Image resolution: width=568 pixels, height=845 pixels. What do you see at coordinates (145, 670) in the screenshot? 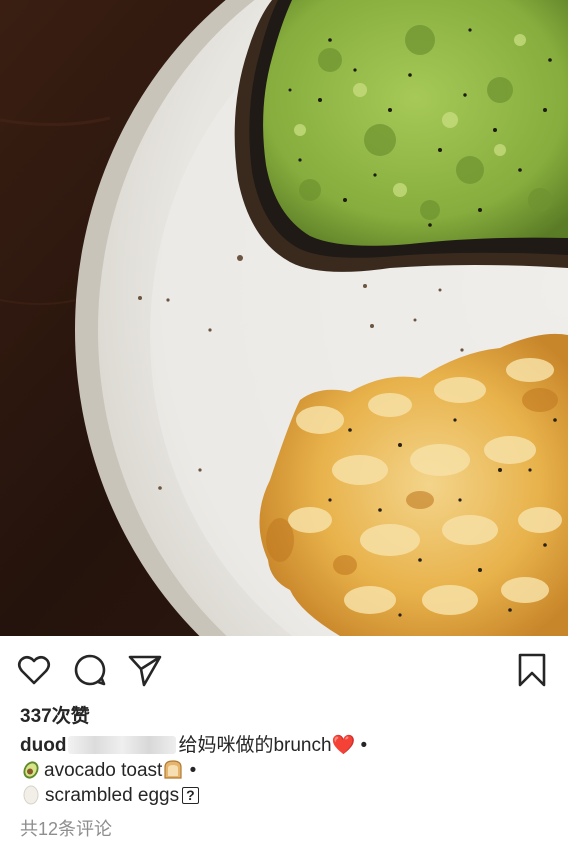
I see `send-icon` at bounding box center [145, 670].